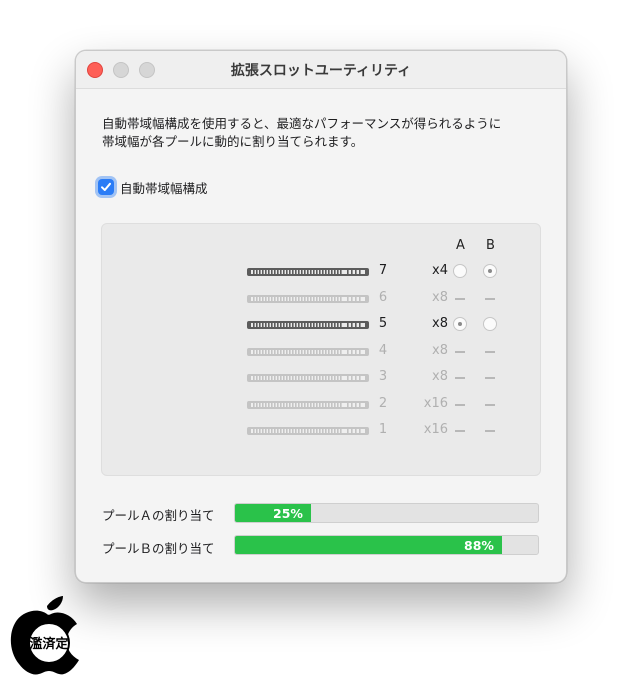  I want to click on slot-number: 3, so click(383, 376).